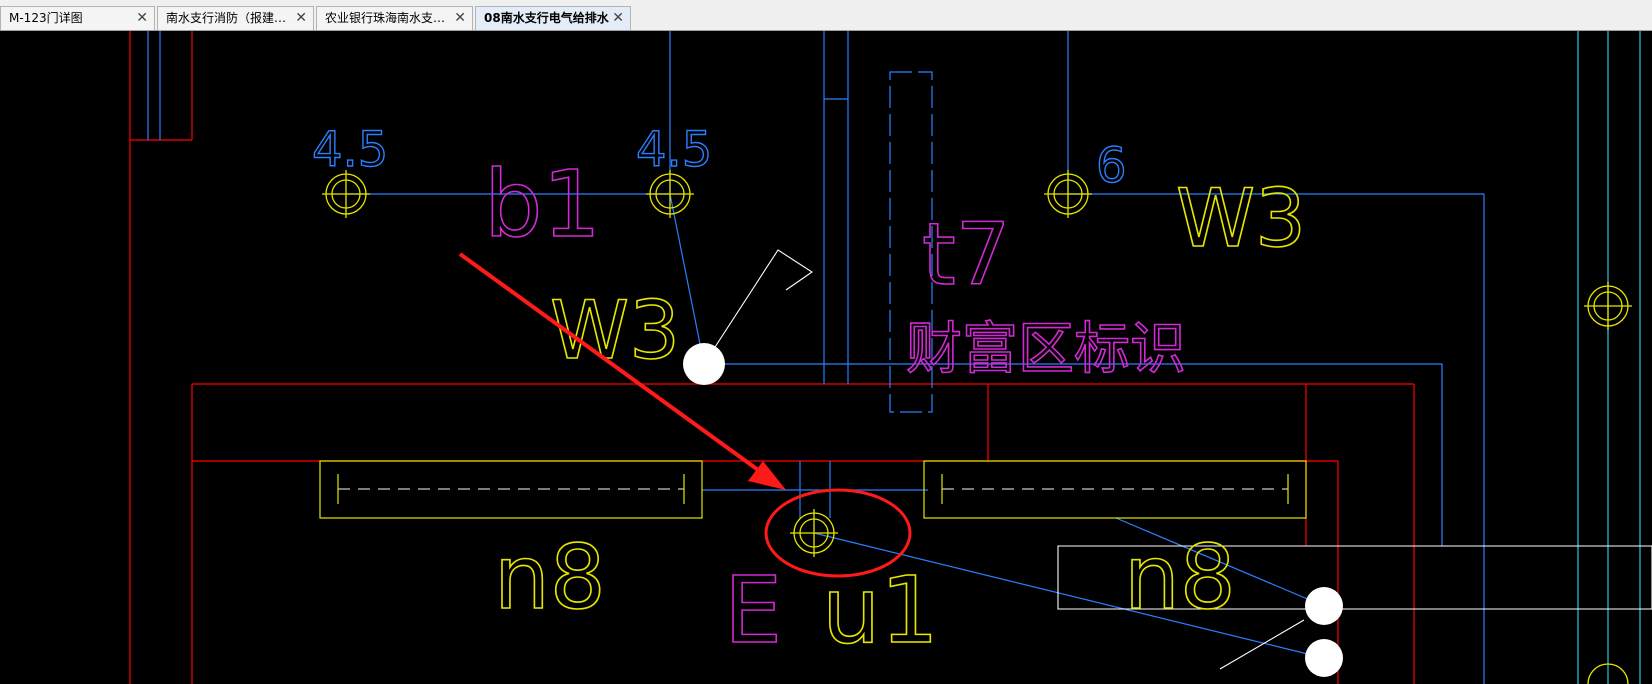 This screenshot has width=1652, height=684. I want to click on elevation-label-3: 6, so click(1111, 166).